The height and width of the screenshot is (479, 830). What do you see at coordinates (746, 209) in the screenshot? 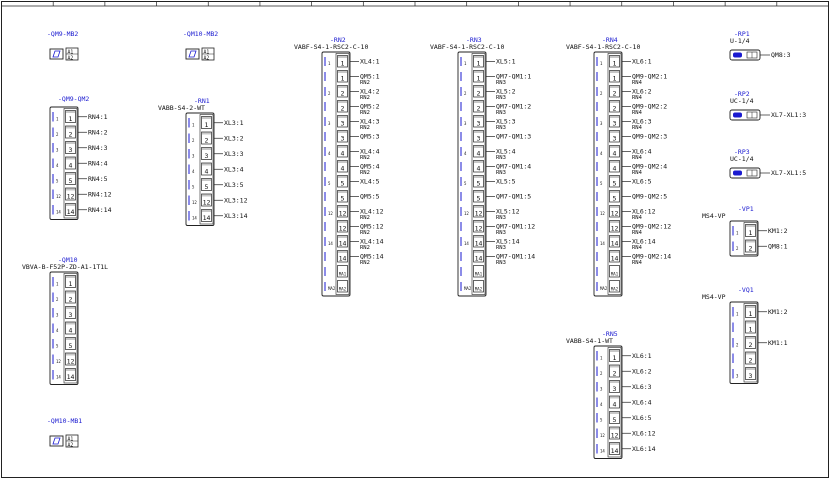
I see `device-tag: -VP1` at bounding box center [746, 209].